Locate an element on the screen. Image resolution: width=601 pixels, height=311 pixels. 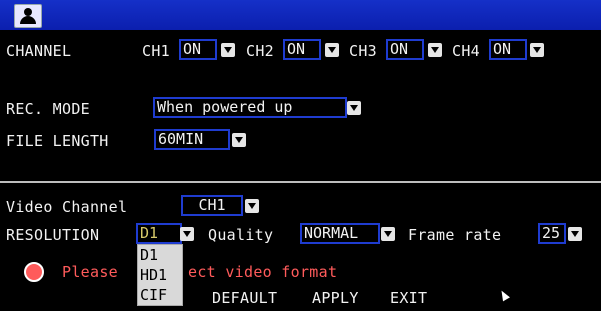
section-divider is located at coordinates (300, 182).